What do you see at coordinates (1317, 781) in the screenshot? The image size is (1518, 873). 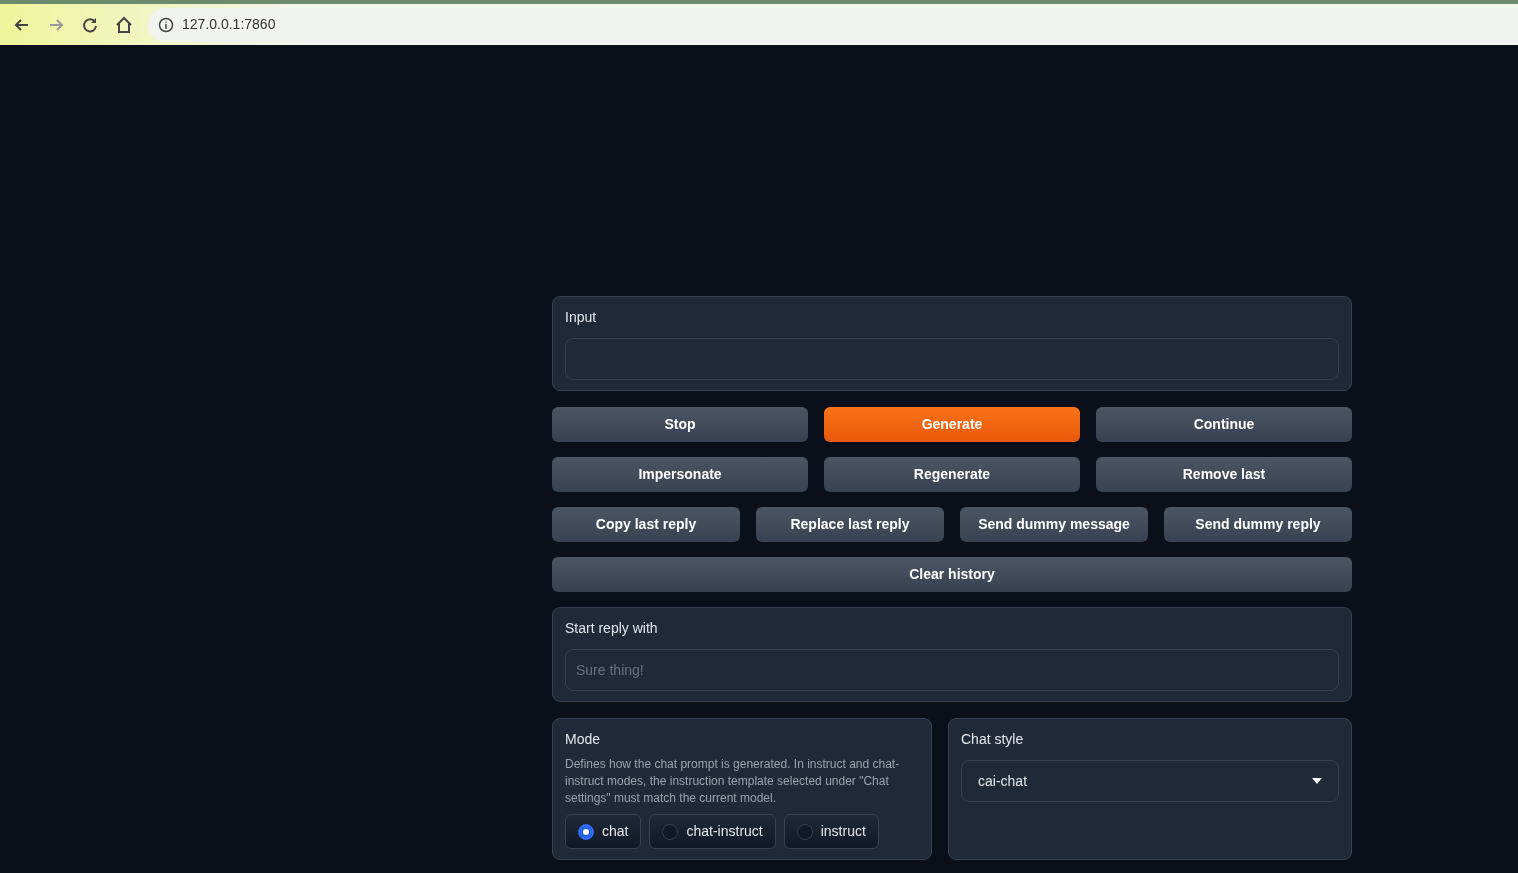 I see `caret-icon` at bounding box center [1317, 781].